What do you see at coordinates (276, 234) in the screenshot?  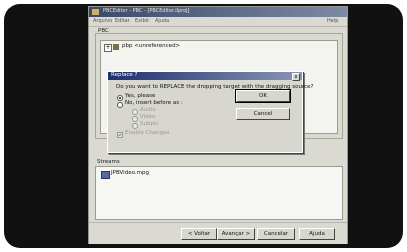 I see `wizard-cancel-button: Cancelar` at bounding box center [276, 234].